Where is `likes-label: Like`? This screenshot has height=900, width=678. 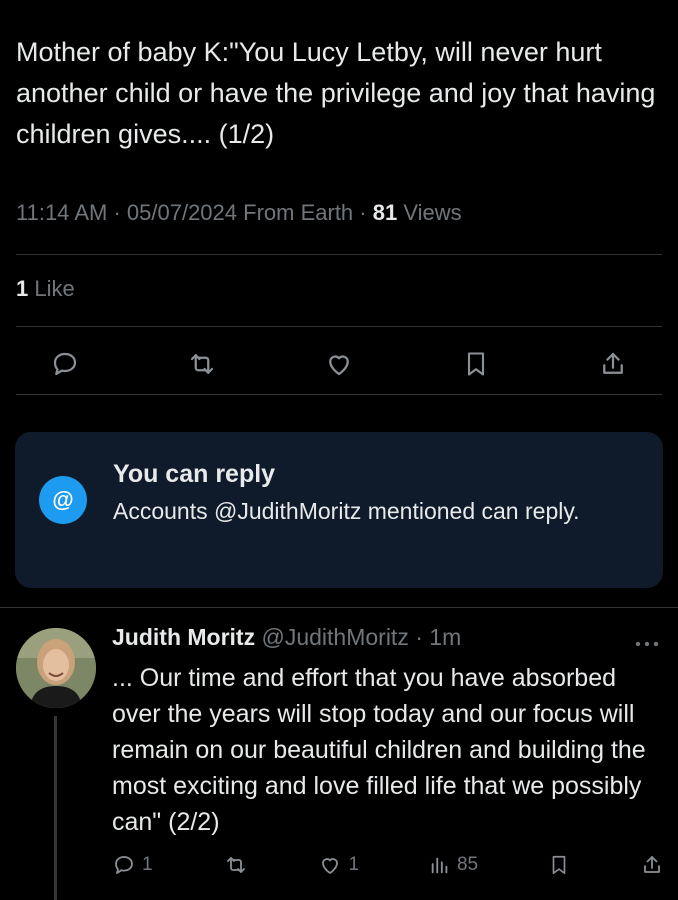 likes-label: Like is located at coordinates (54, 288).